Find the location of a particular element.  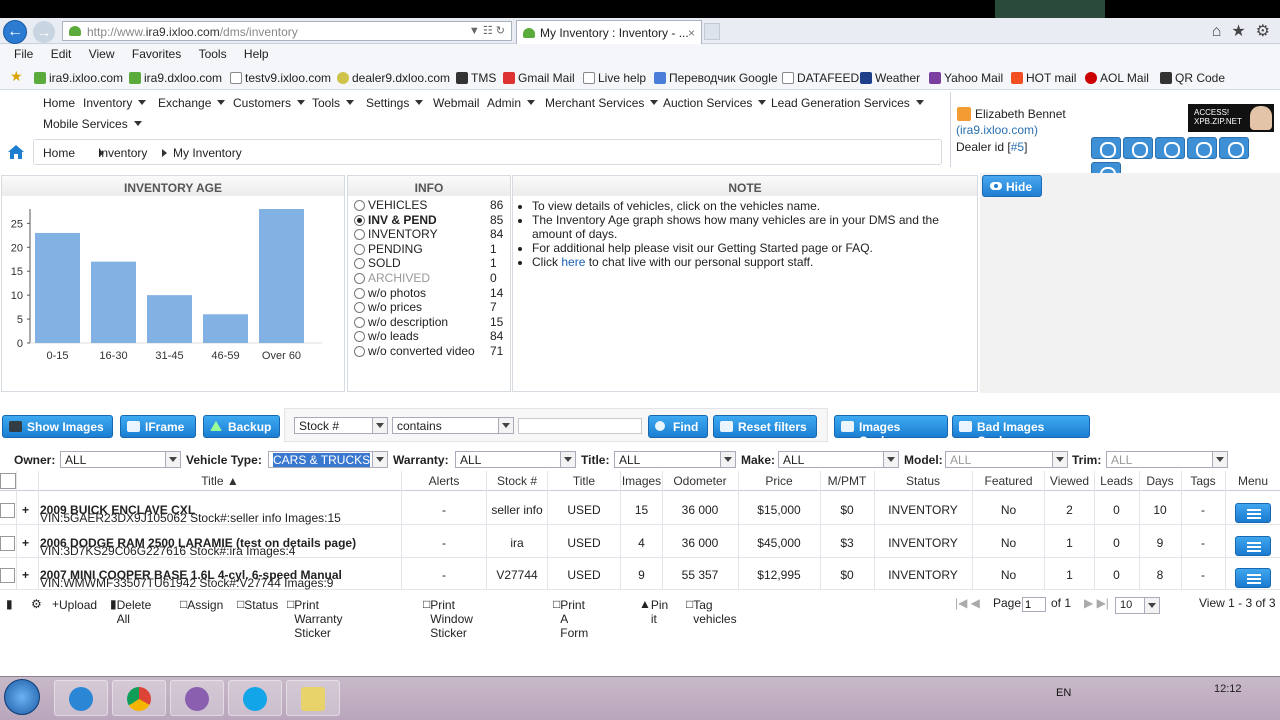

favorite-link: Yahoo Mail is located at coordinates (966, 78).